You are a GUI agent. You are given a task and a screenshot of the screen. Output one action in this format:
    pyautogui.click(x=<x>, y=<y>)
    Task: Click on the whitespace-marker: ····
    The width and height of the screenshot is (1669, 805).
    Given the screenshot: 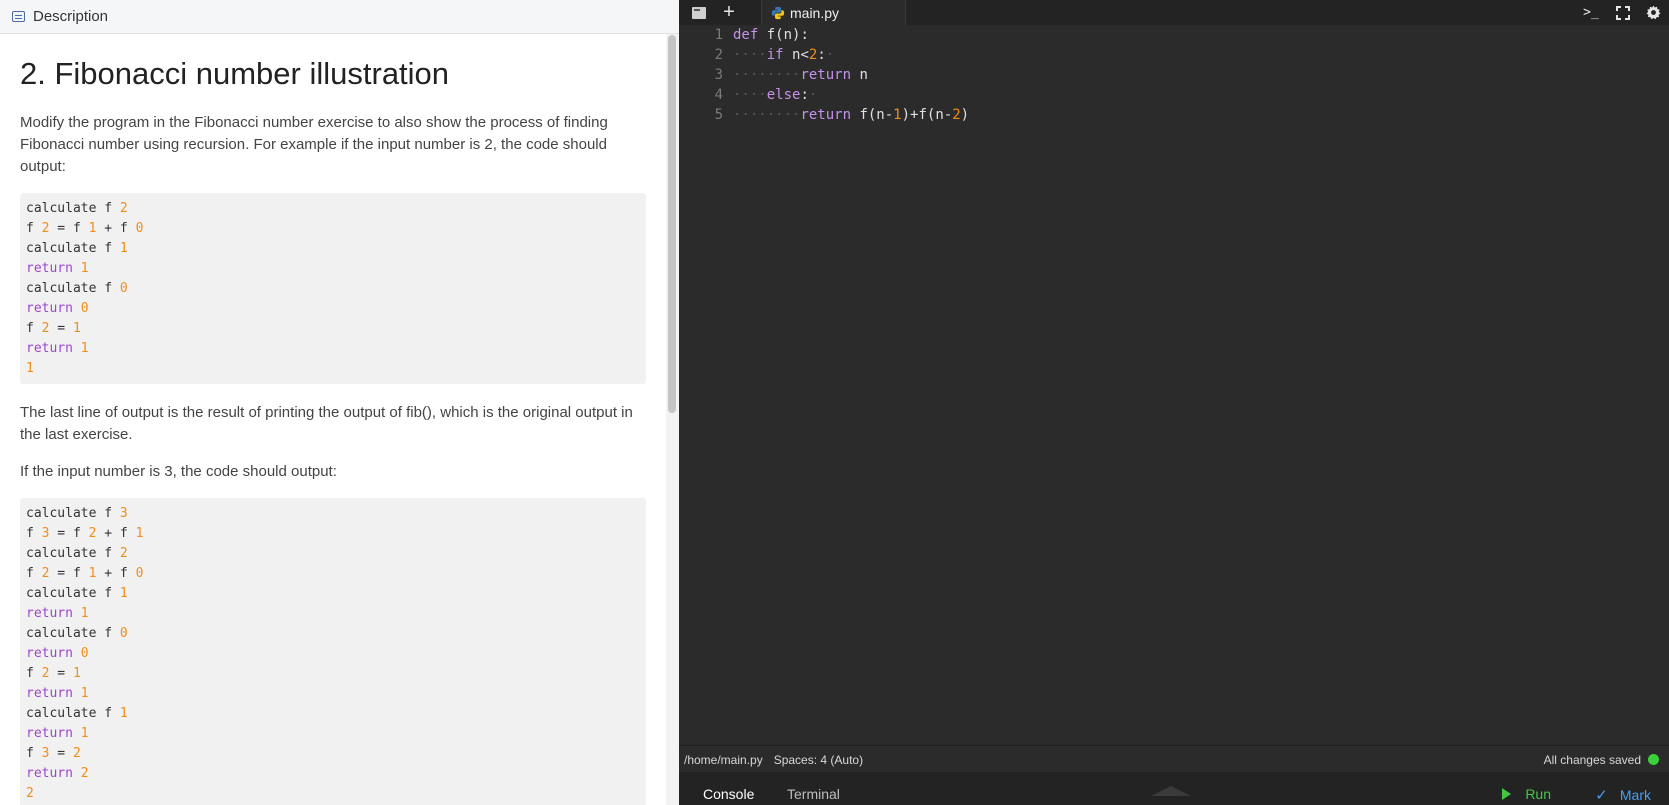 What is the action you would take?
    pyautogui.click(x=750, y=55)
    